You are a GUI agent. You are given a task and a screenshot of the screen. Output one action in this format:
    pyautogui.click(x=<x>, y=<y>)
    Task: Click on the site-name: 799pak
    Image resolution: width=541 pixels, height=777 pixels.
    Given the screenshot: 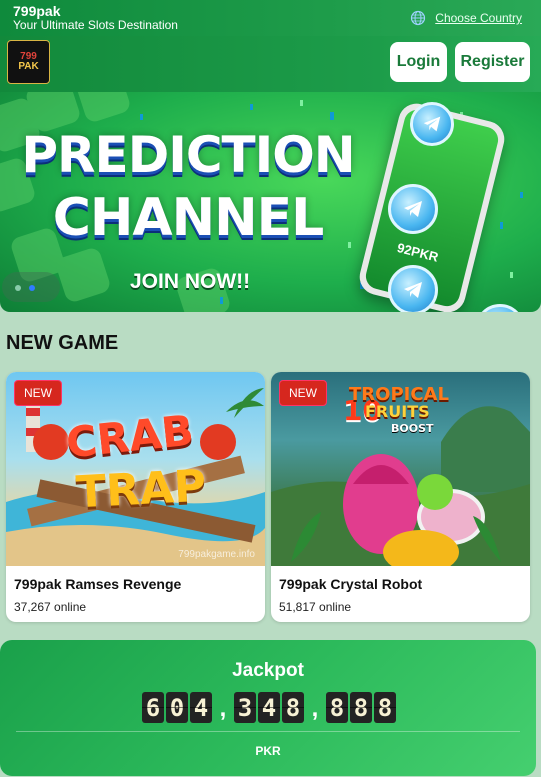 What is the action you would take?
    pyautogui.click(x=37, y=11)
    